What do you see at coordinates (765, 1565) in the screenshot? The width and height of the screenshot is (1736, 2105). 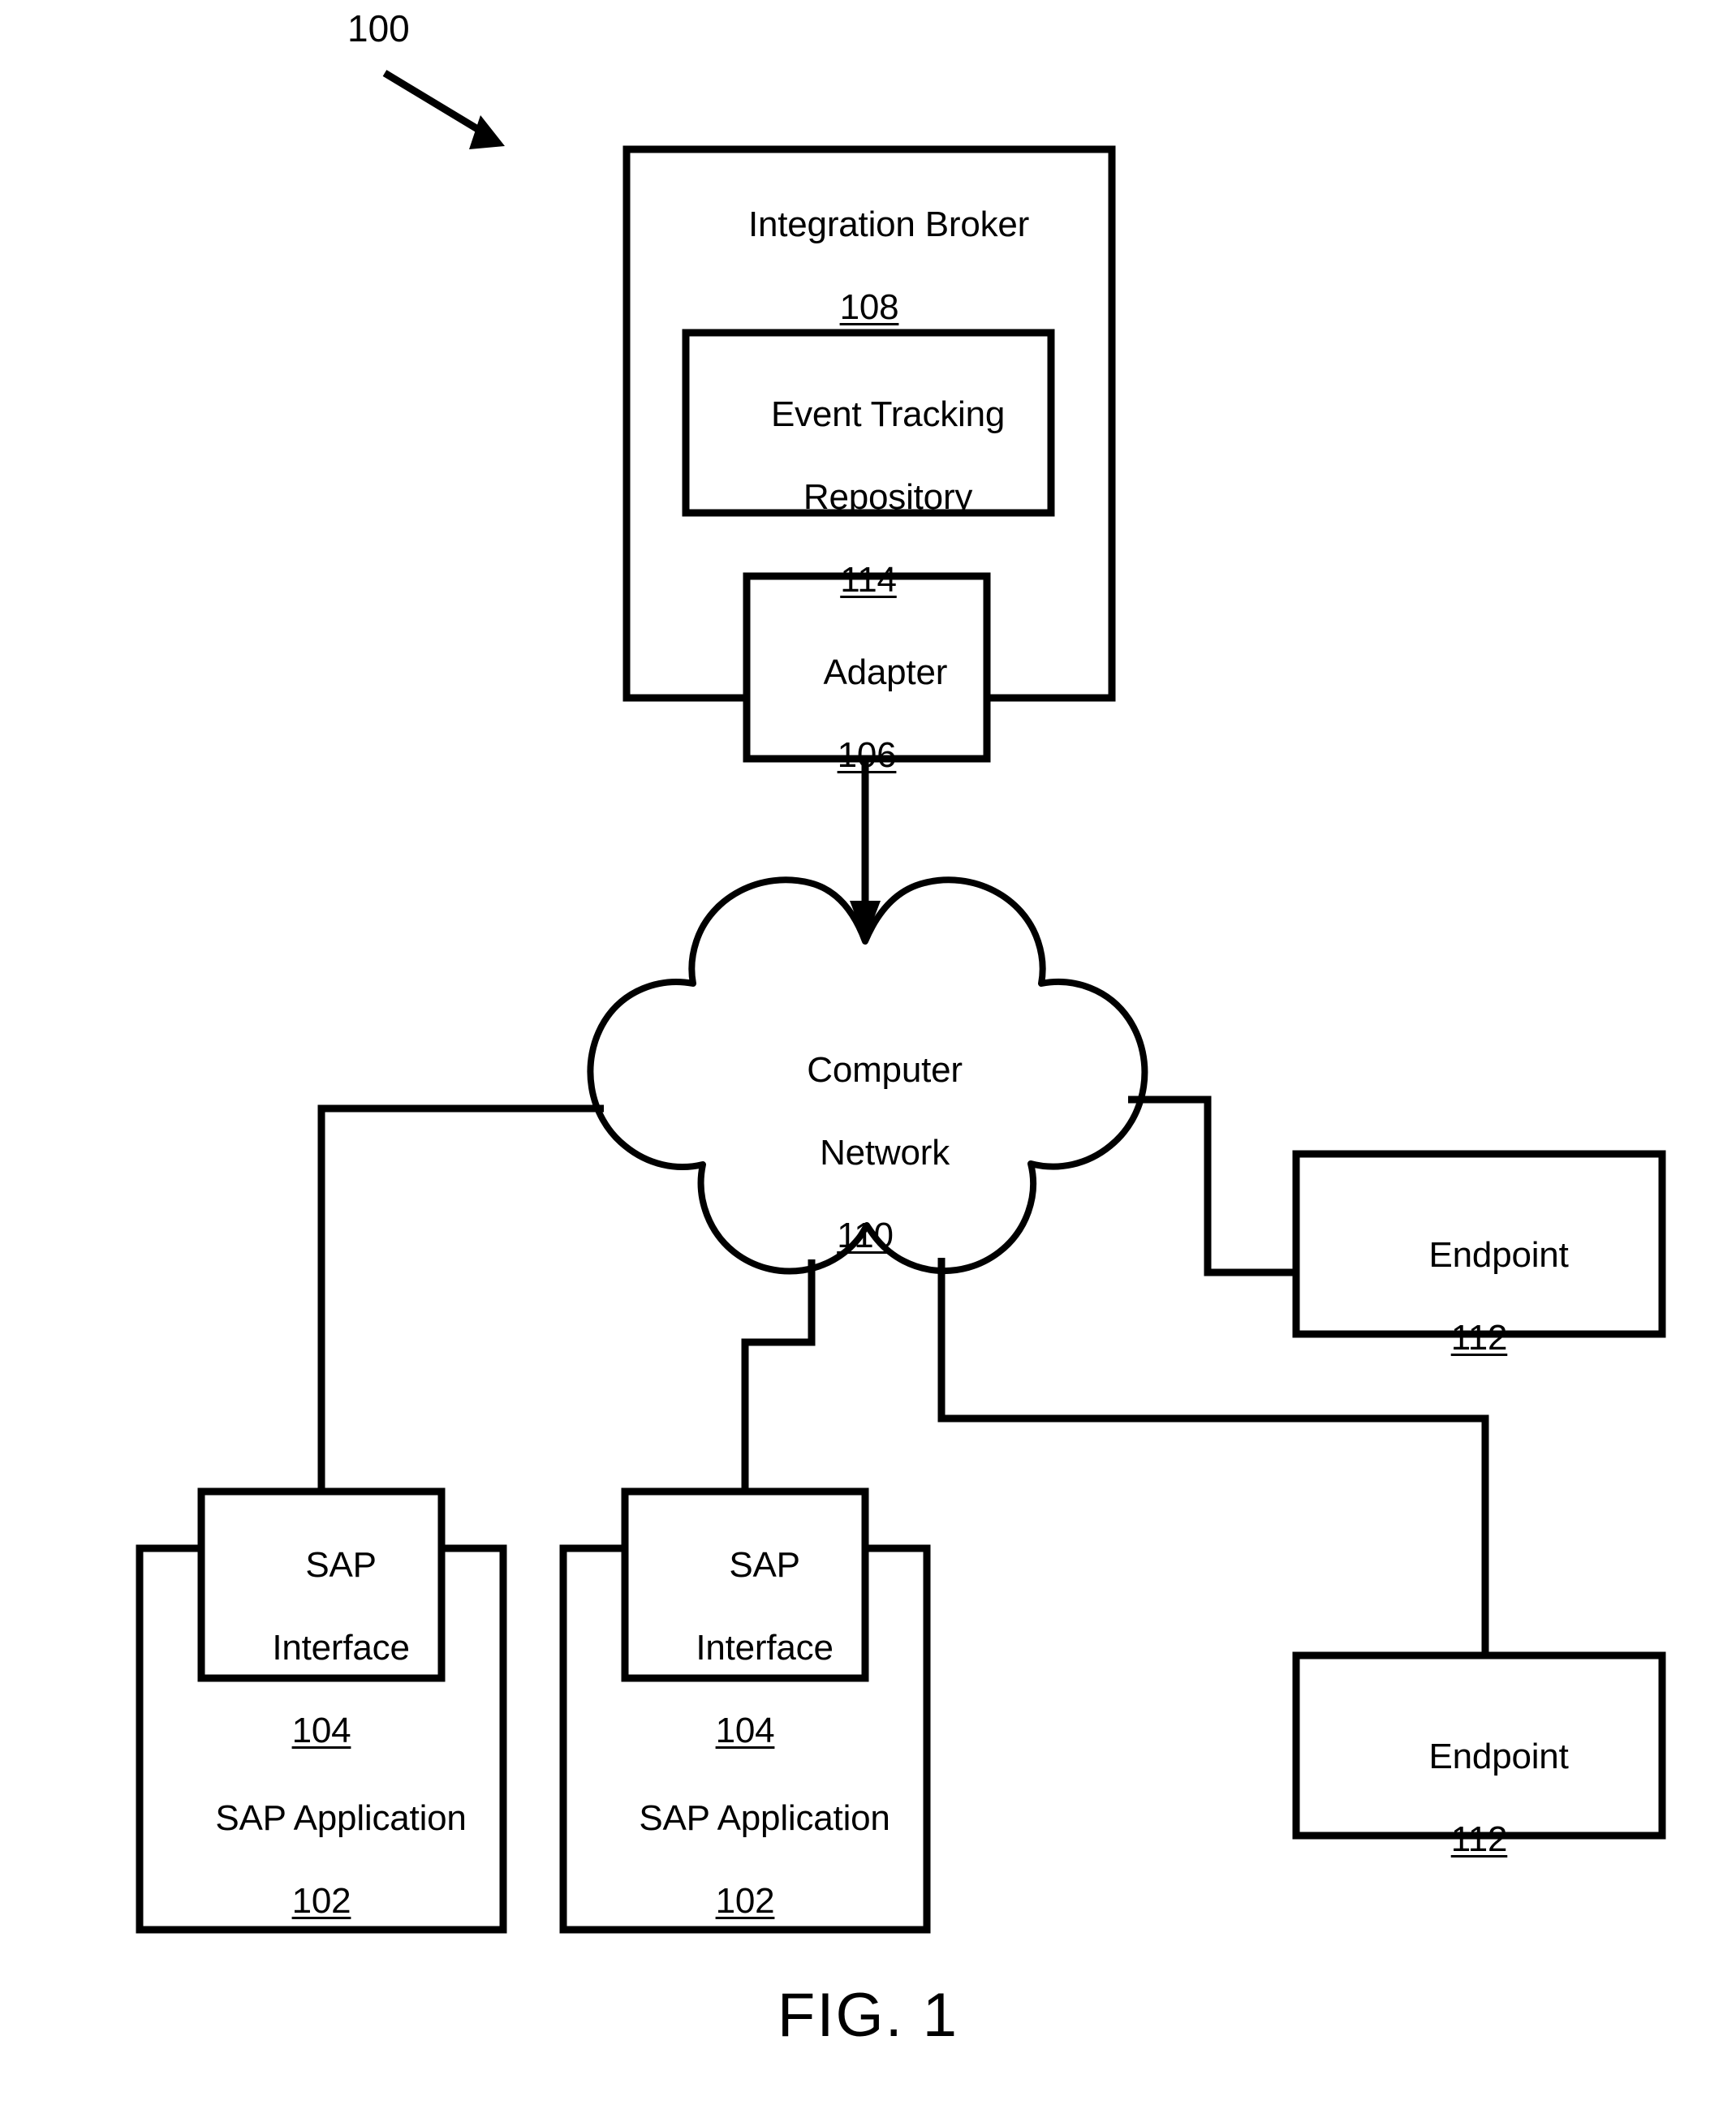 I see `sap-interface-right-title-line1: SAP` at bounding box center [765, 1565].